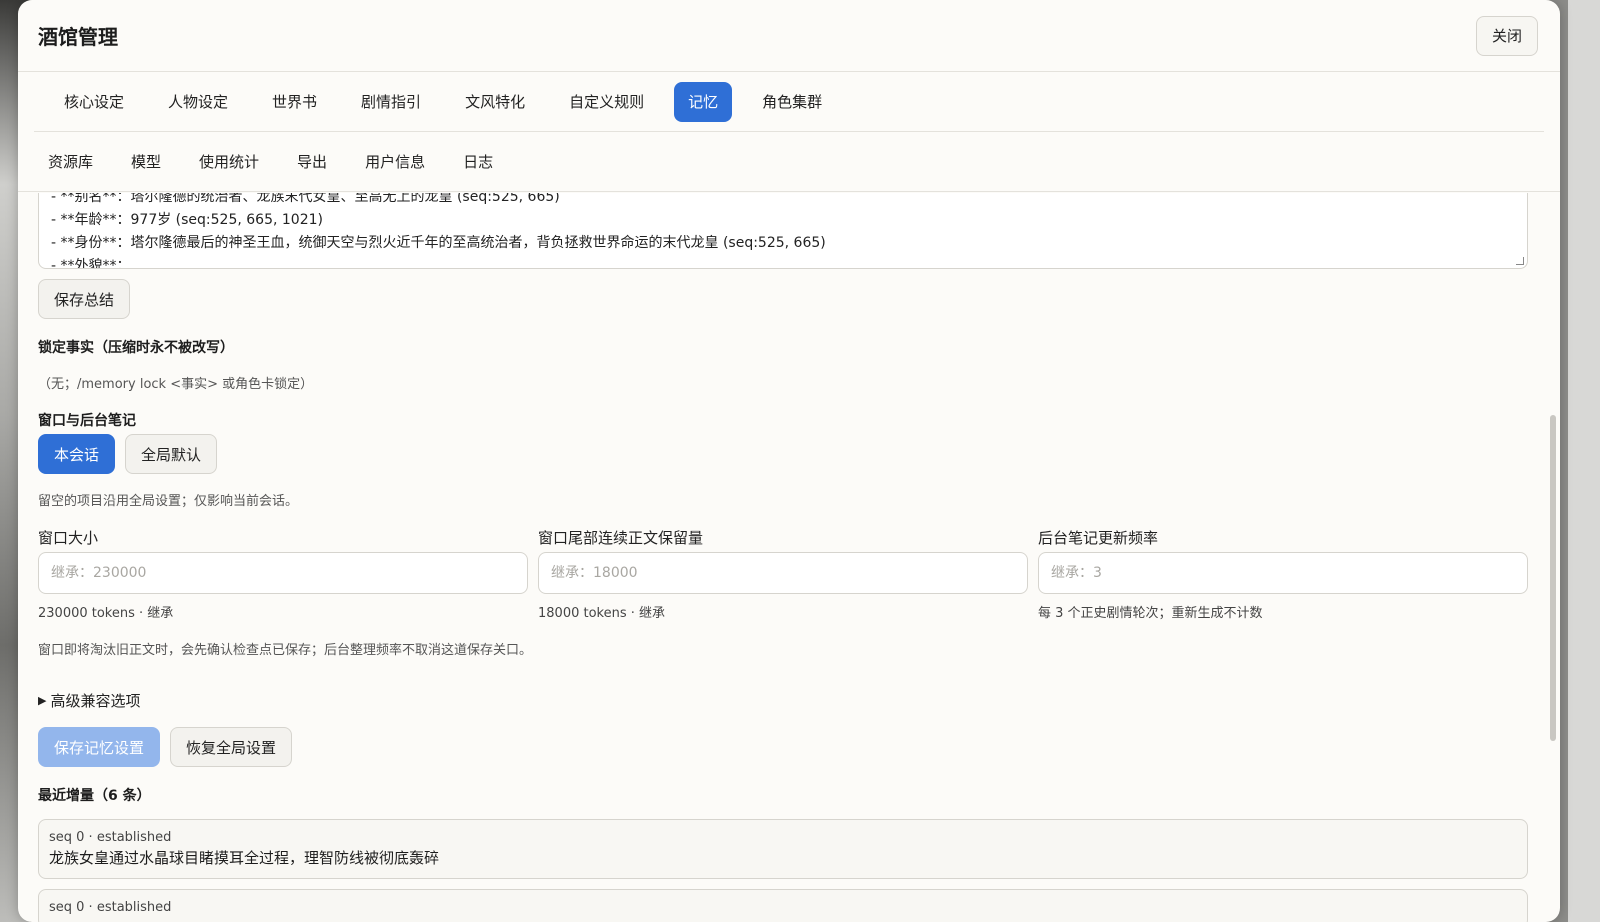 The image size is (1600, 922). Describe the element at coordinates (229, 162) in the screenshot. I see `subtab-usage-stats: 使用统计` at that location.